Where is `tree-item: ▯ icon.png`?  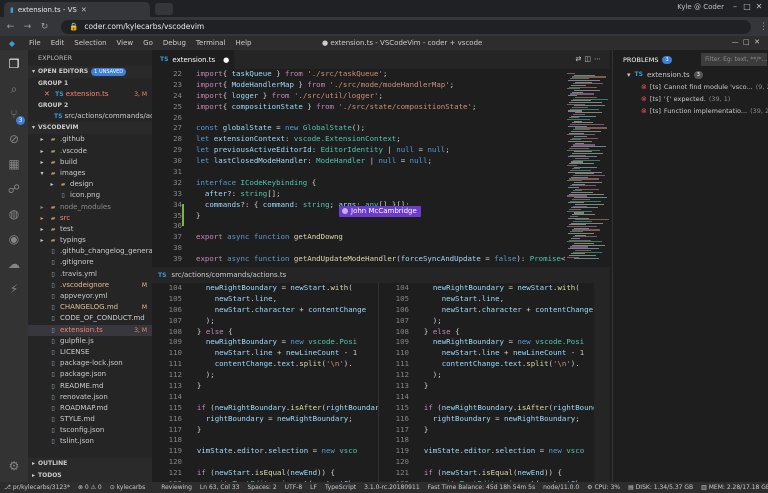
tree-item: ▯ icon.png is located at coordinates (90, 195).